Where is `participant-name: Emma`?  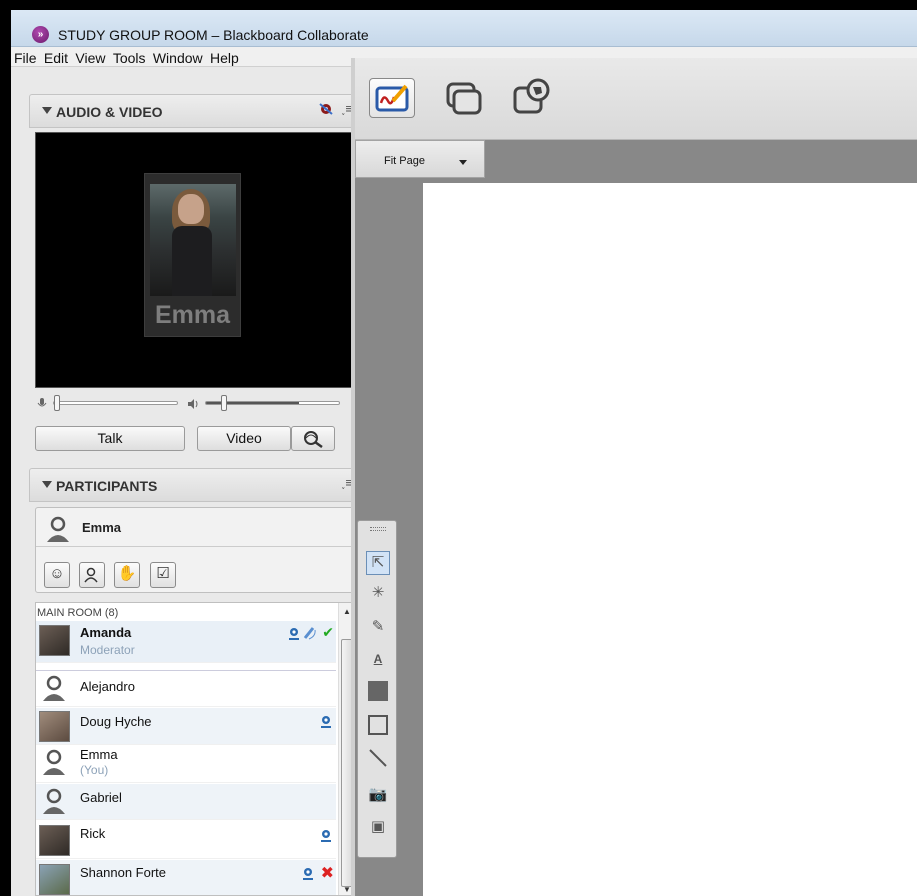 participant-name: Emma is located at coordinates (99, 754).